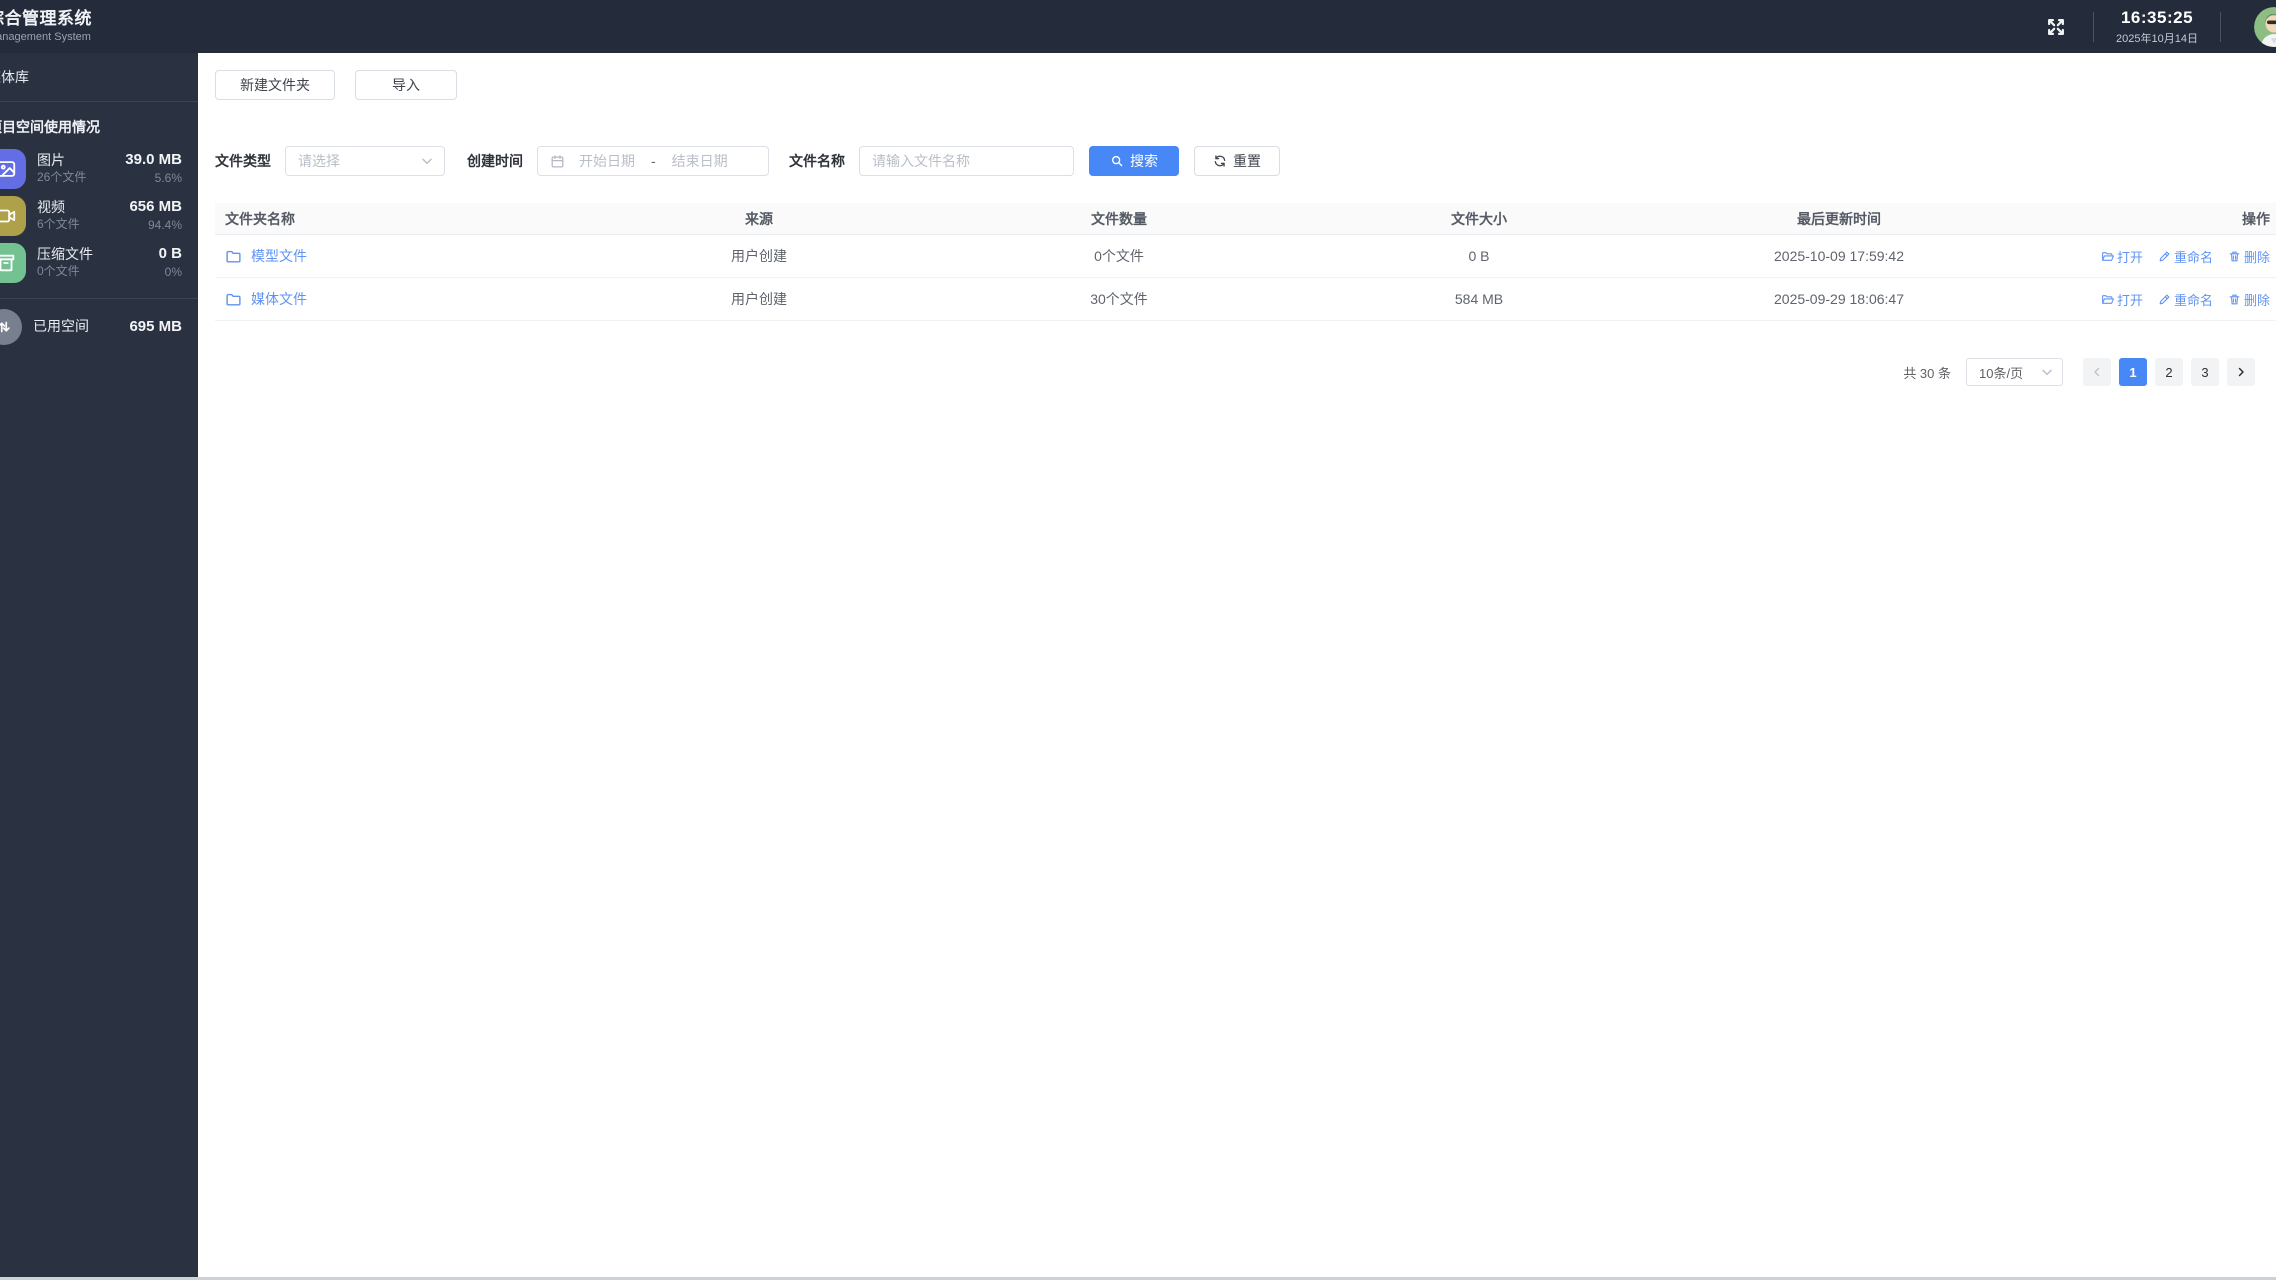 The height and width of the screenshot is (1280, 2276). Describe the element at coordinates (1144, 161) in the screenshot. I see `search-button-label: 搜索` at that location.